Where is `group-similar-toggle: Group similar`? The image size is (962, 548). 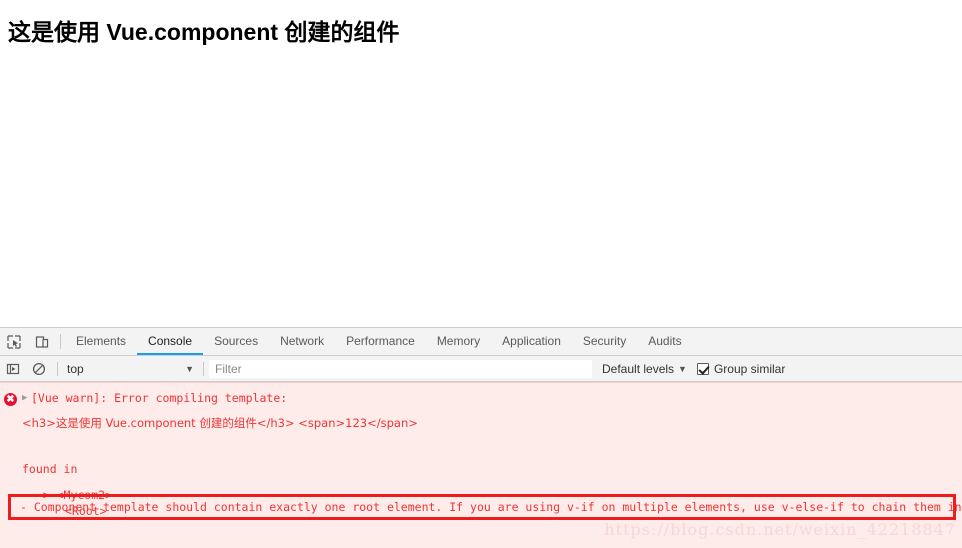 group-similar-toggle: Group similar is located at coordinates (741, 368).